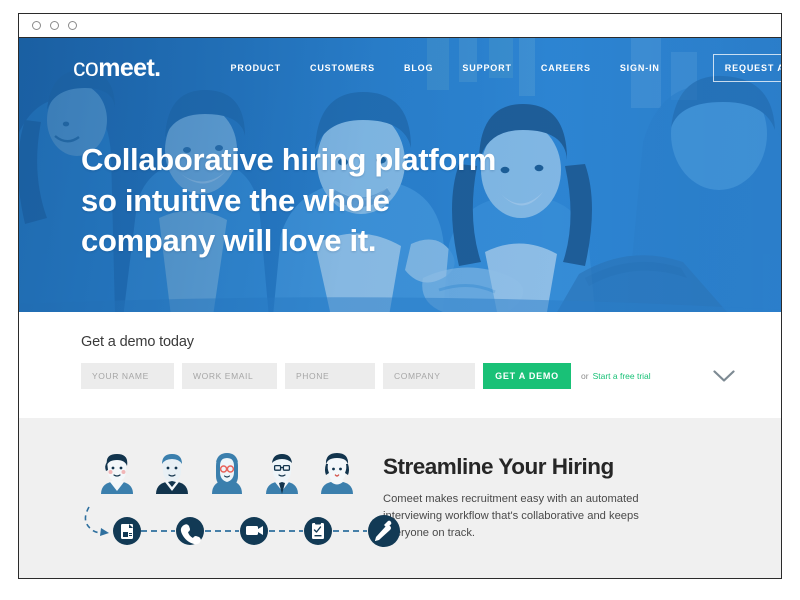  Describe the element at coordinates (72, 25) in the screenshot. I see `traffic-dot-maximize` at that location.